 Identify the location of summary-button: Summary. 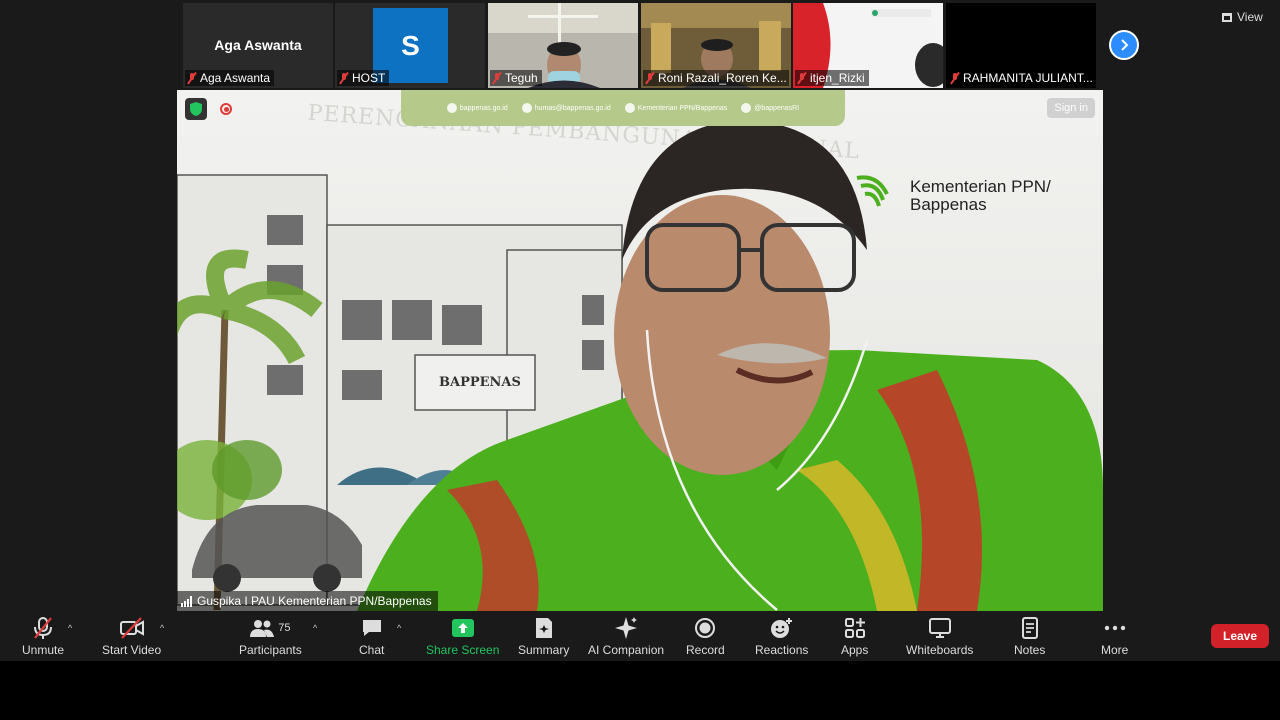
(543, 636).